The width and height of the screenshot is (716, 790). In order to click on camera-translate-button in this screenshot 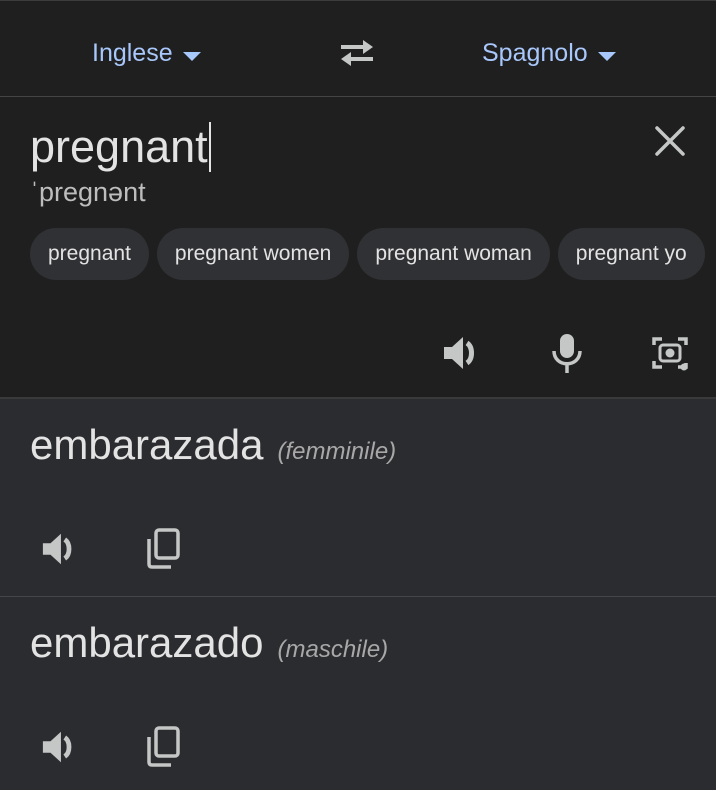, I will do `click(670, 353)`.